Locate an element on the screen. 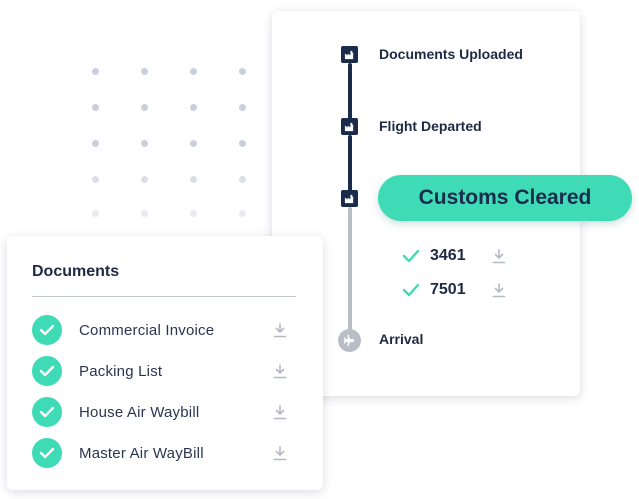 This screenshot has height=499, width=639. timeline-connector-pending is located at coordinates (350, 269).